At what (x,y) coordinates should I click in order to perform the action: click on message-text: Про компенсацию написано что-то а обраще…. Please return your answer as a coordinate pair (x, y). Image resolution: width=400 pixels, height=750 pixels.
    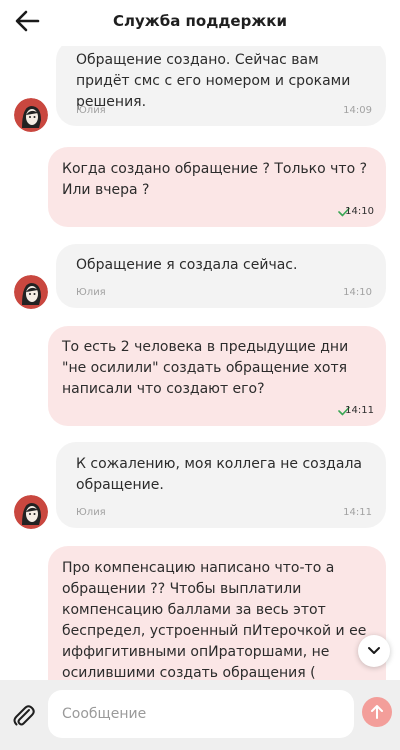
    Looking at the image, I should click on (214, 620).